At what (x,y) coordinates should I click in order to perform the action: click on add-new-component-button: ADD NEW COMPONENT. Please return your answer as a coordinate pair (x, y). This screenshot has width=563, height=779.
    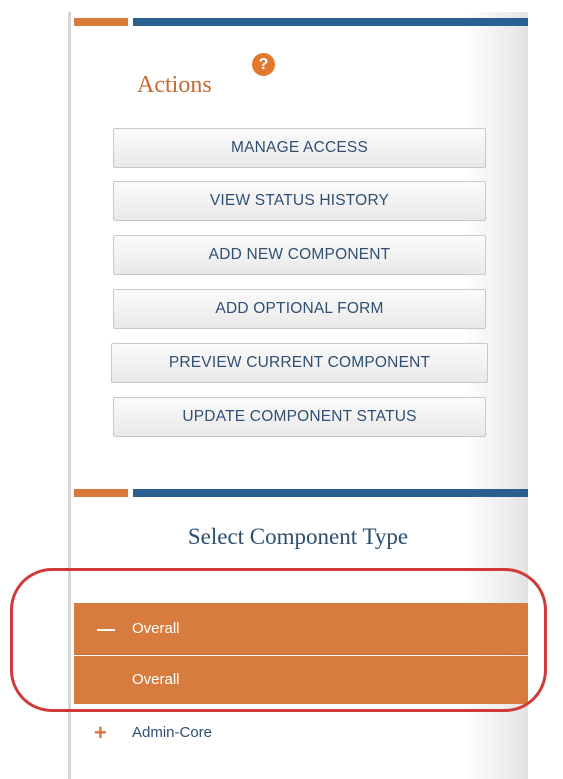
    Looking at the image, I should click on (299, 255).